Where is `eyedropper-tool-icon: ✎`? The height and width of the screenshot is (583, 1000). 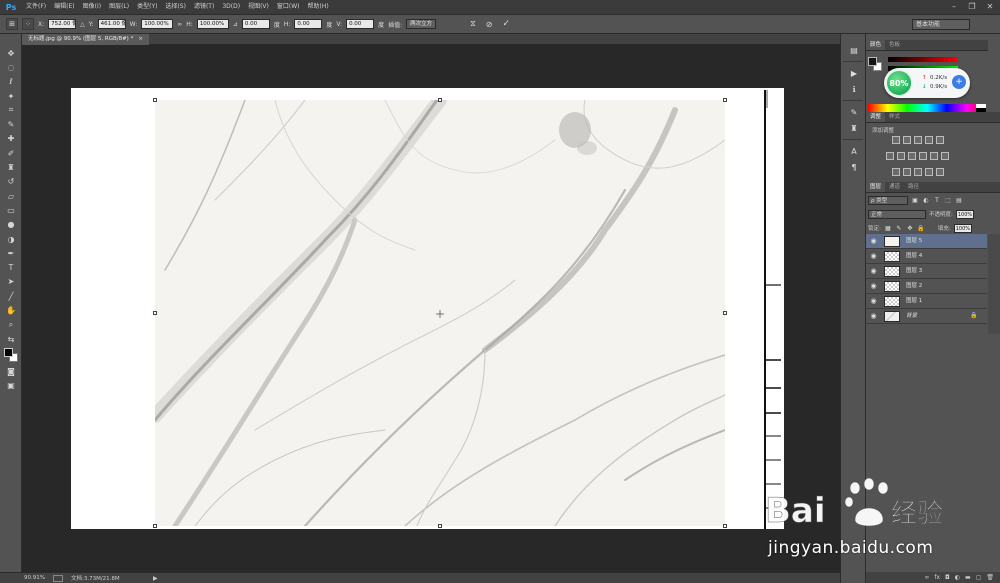
eyedropper-tool-icon: ✎ is located at coordinates (11, 124).